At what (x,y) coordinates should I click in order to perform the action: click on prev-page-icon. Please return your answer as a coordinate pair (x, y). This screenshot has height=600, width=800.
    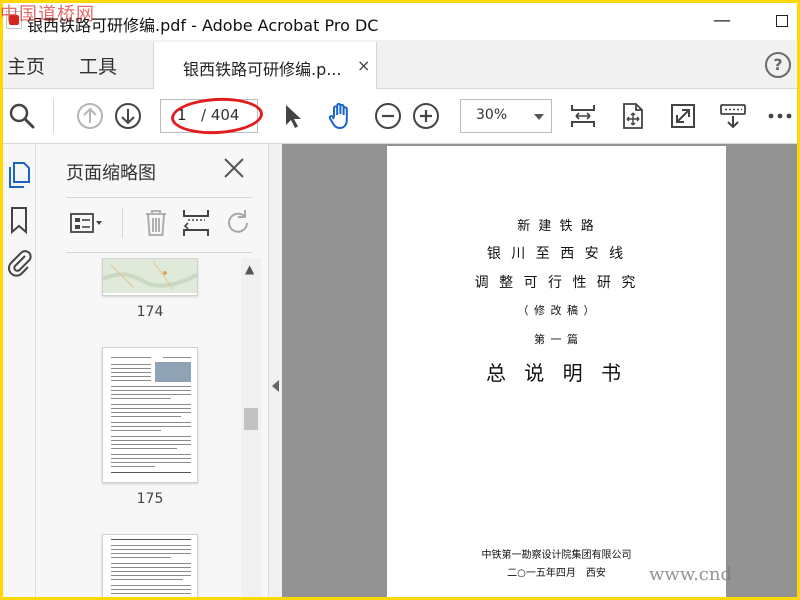
    Looking at the image, I should click on (90, 116).